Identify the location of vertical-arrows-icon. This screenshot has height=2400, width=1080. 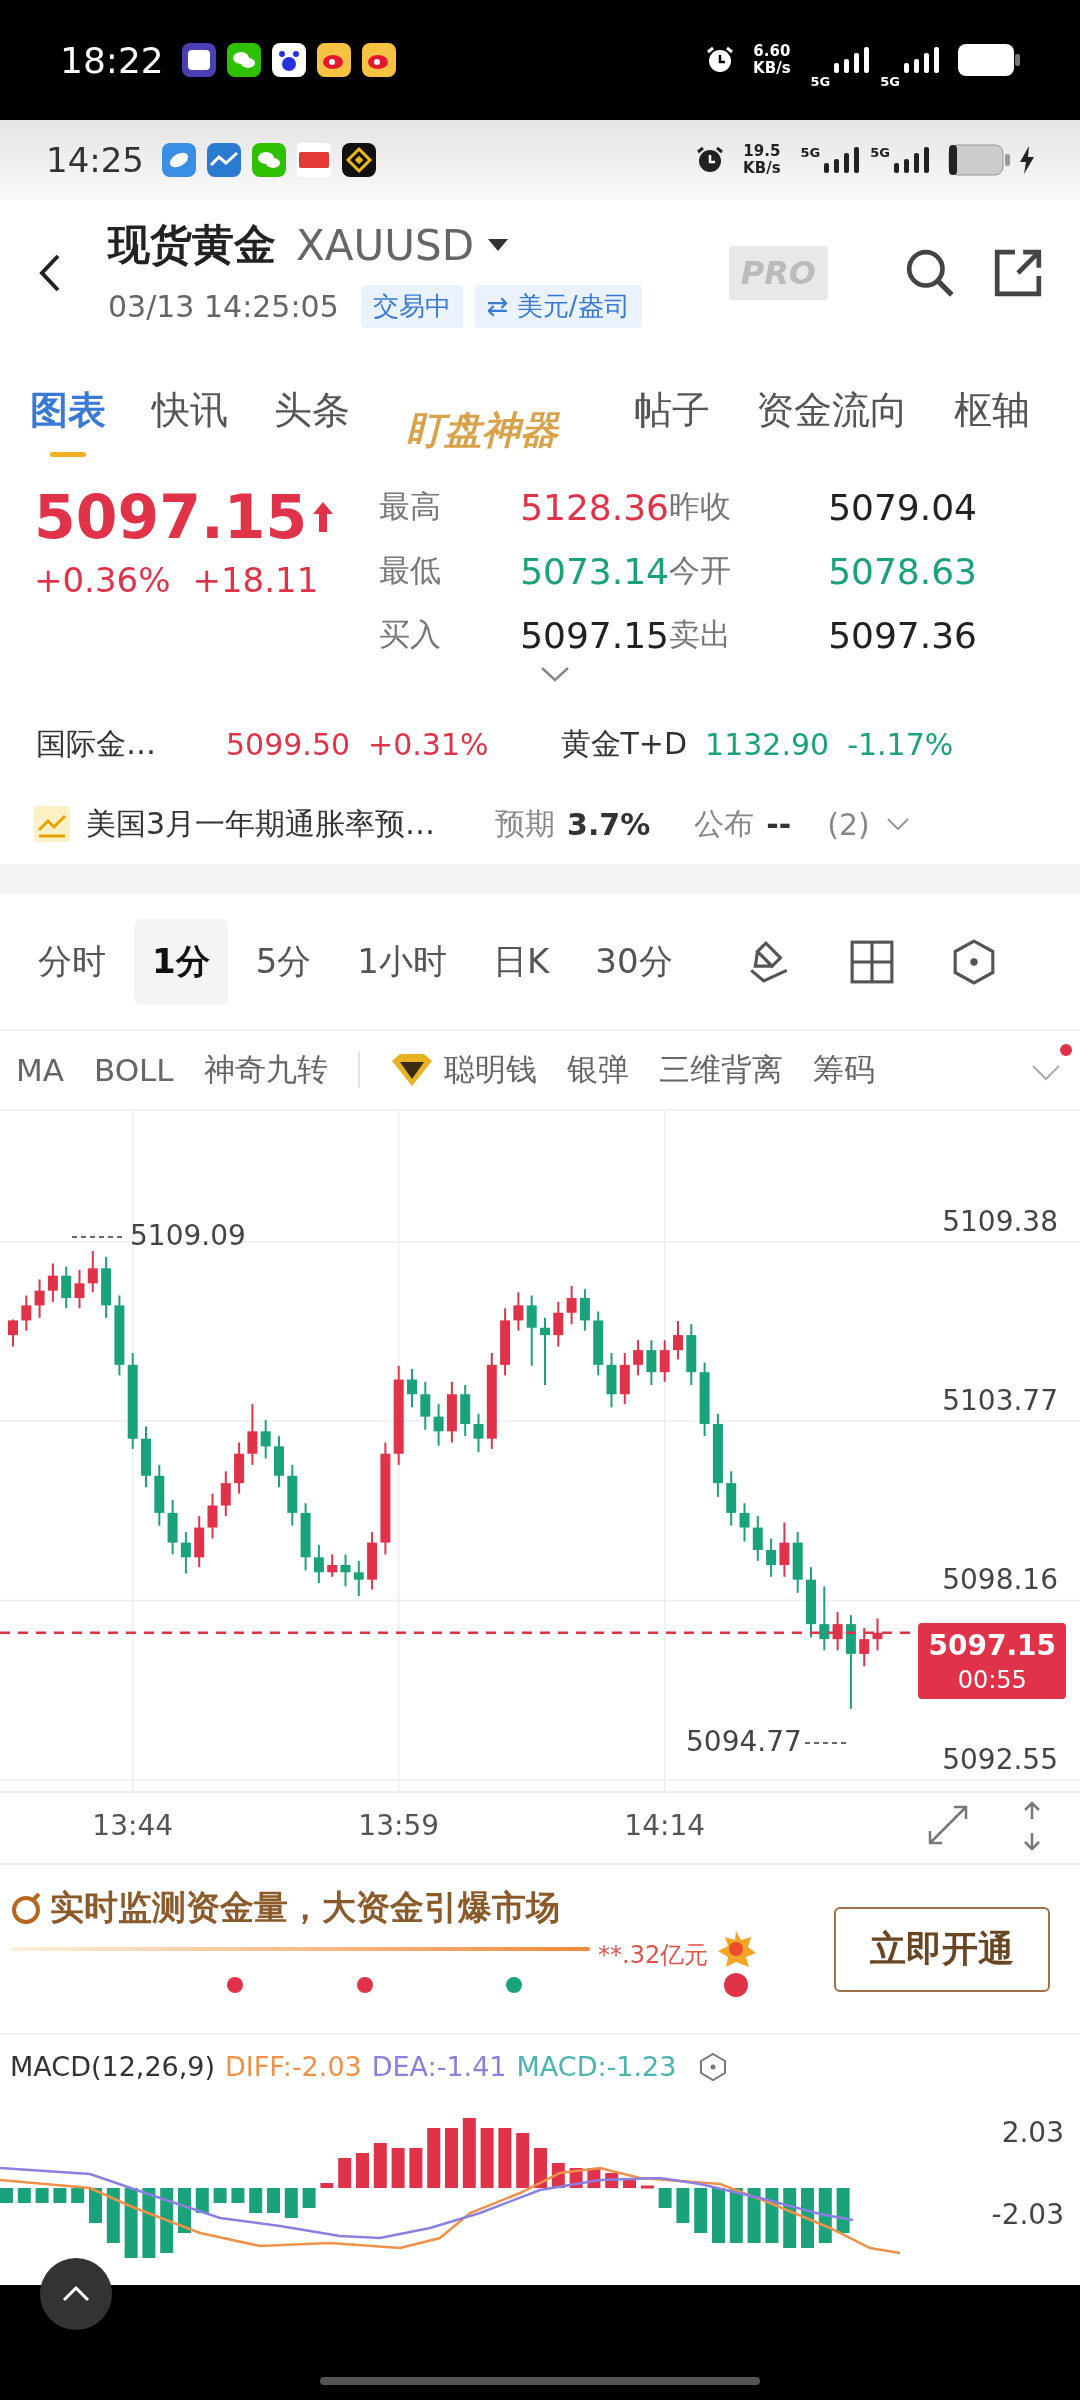
(1032, 1826).